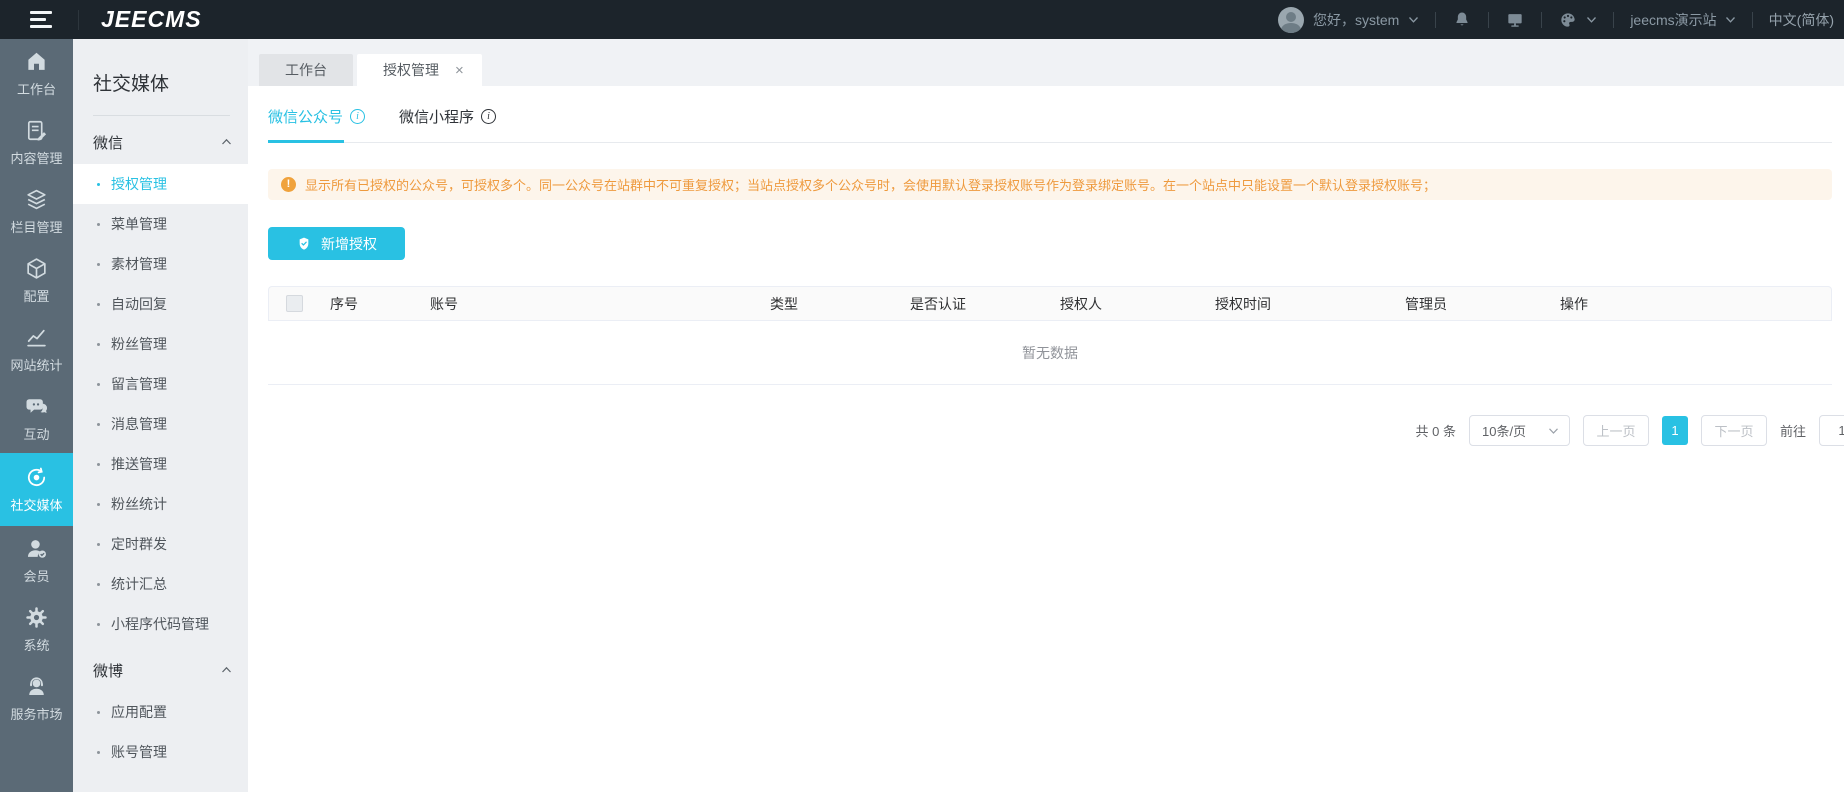  What do you see at coordinates (36, 698) in the screenshot?
I see `sidebar-item-marketplace: 服务市场` at bounding box center [36, 698].